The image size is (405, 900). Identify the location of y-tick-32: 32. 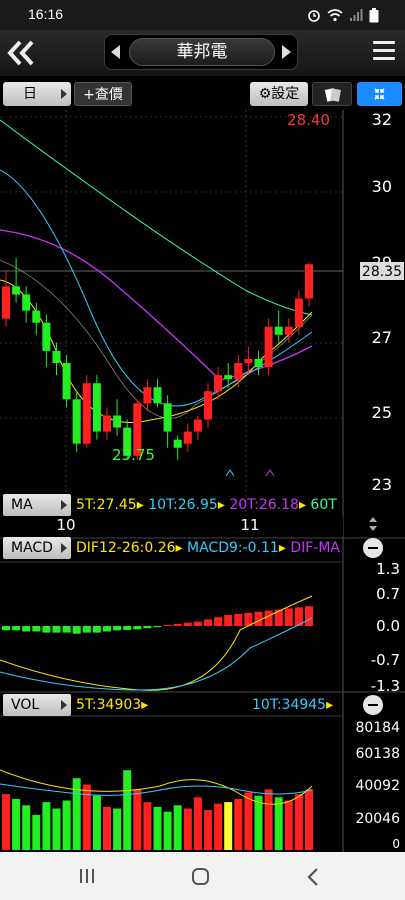
(382, 119).